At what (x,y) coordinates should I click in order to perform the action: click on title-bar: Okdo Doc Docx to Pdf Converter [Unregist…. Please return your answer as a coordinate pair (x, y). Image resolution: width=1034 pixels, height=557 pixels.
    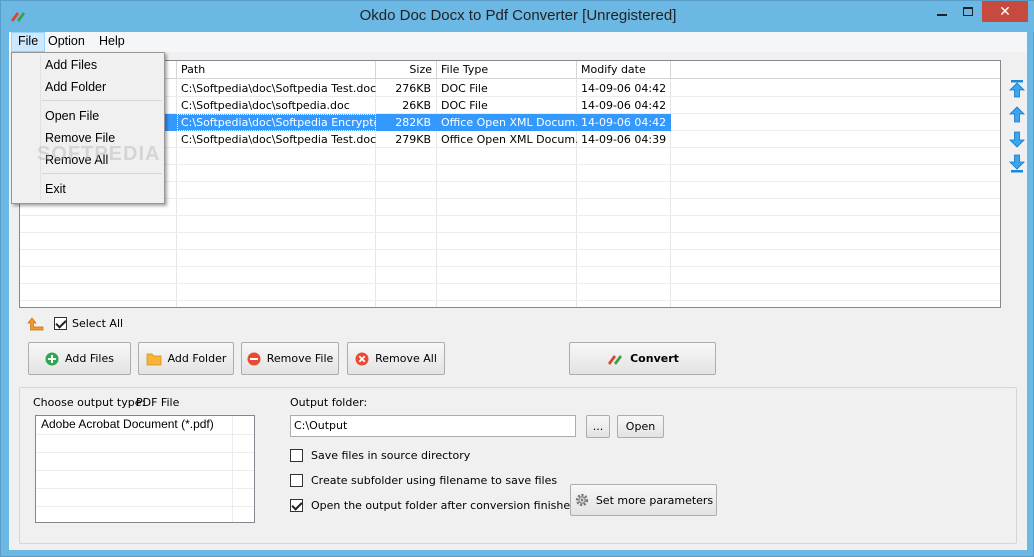
    Looking at the image, I should click on (517, 16).